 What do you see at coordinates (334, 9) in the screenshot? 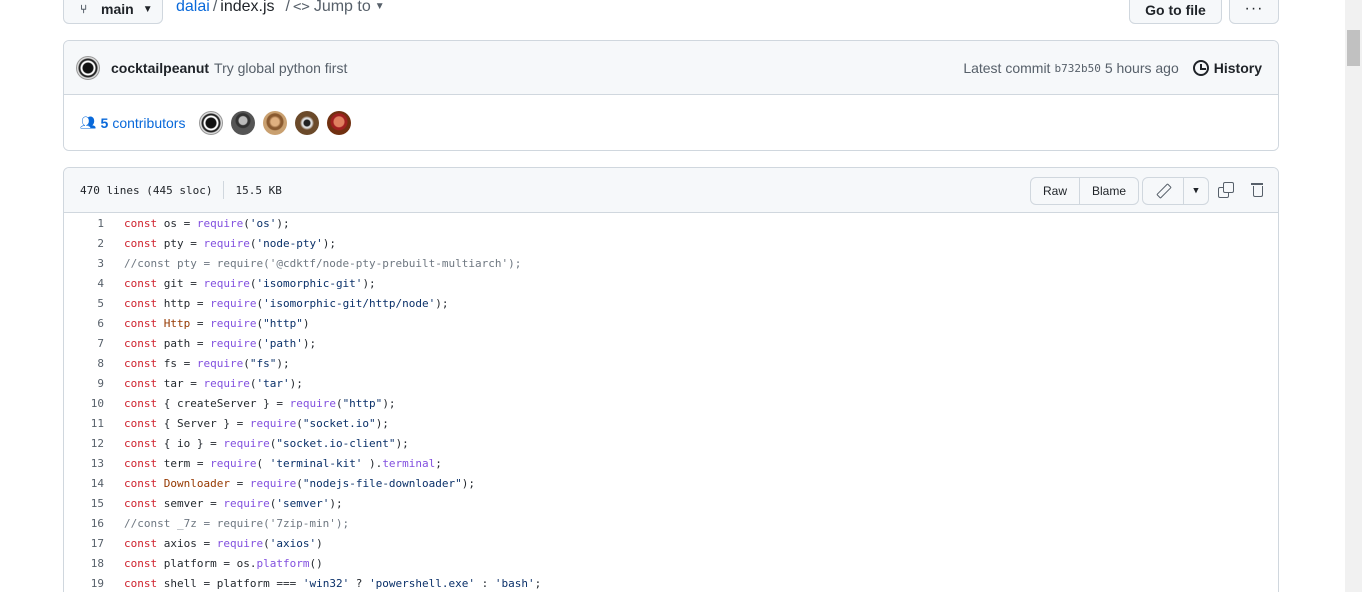
I see `jump-to-button: / <> Jump to ▼` at bounding box center [334, 9].